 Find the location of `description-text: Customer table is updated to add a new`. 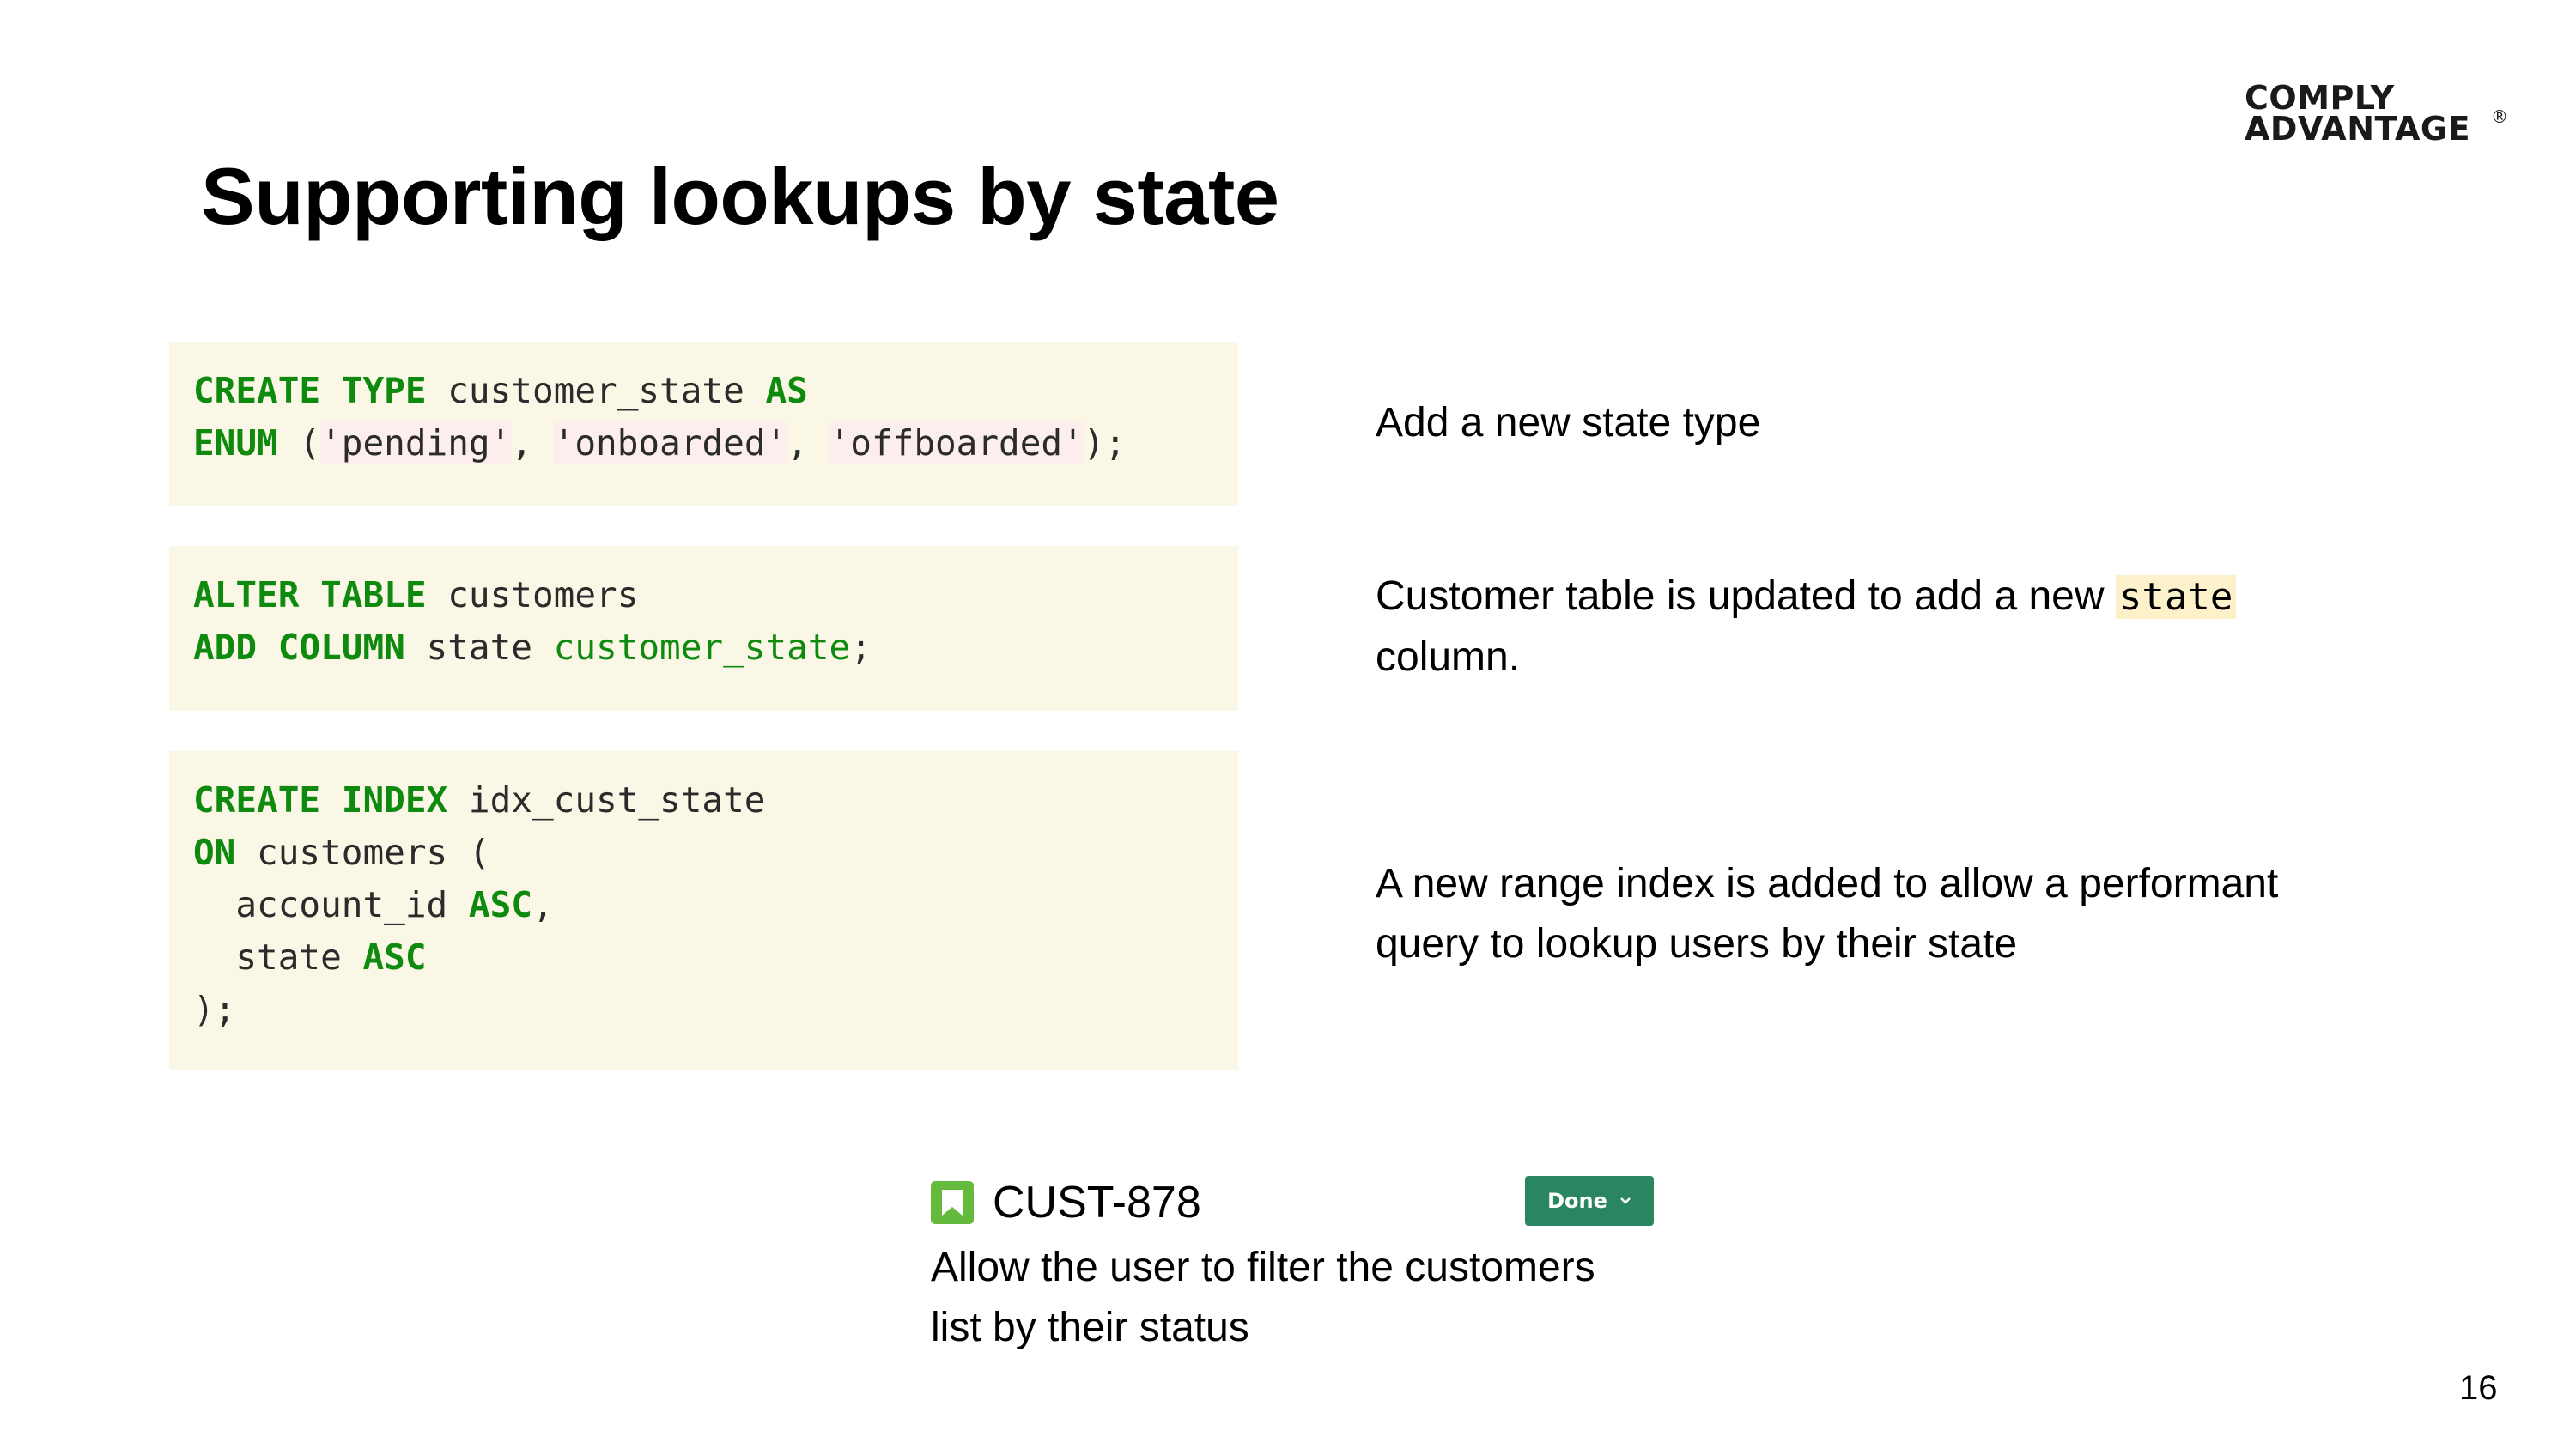

description-text: Customer table is updated to add a new is located at coordinates (1746, 596).